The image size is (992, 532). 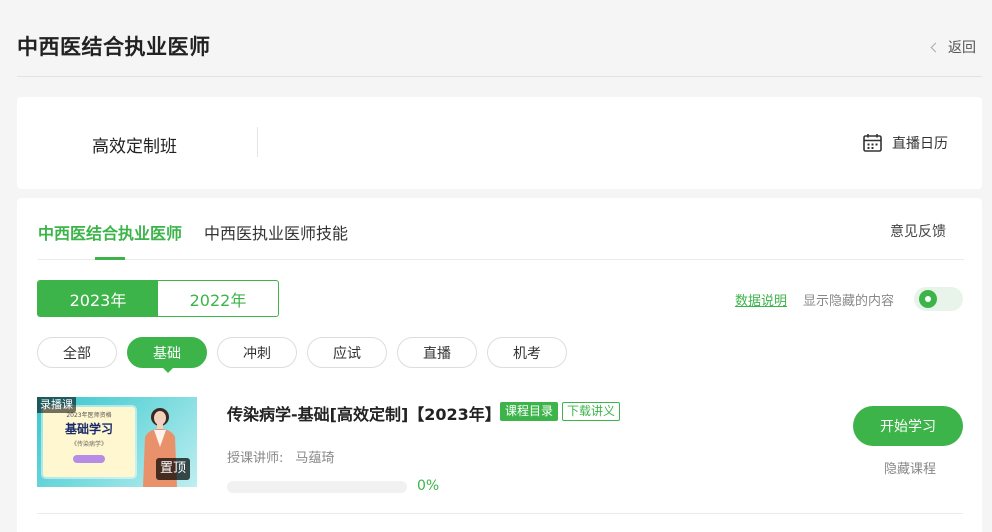 What do you see at coordinates (908, 426) in the screenshot?
I see `start-learning-button: 开始学习` at bounding box center [908, 426].